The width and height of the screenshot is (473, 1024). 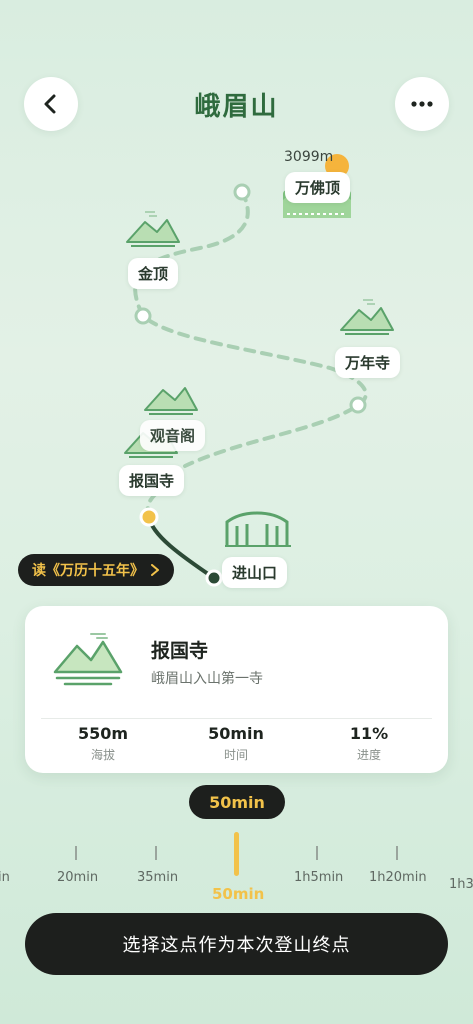 What do you see at coordinates (367, 317) in the screenshot?
I see `mountain-icon-wannian` at bounding box center [367, 317].